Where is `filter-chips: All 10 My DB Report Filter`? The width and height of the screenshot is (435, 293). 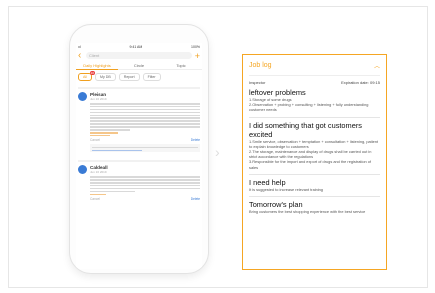 filter-chips: All 10 My DB Report Filter is located at coordinates (139, 77).